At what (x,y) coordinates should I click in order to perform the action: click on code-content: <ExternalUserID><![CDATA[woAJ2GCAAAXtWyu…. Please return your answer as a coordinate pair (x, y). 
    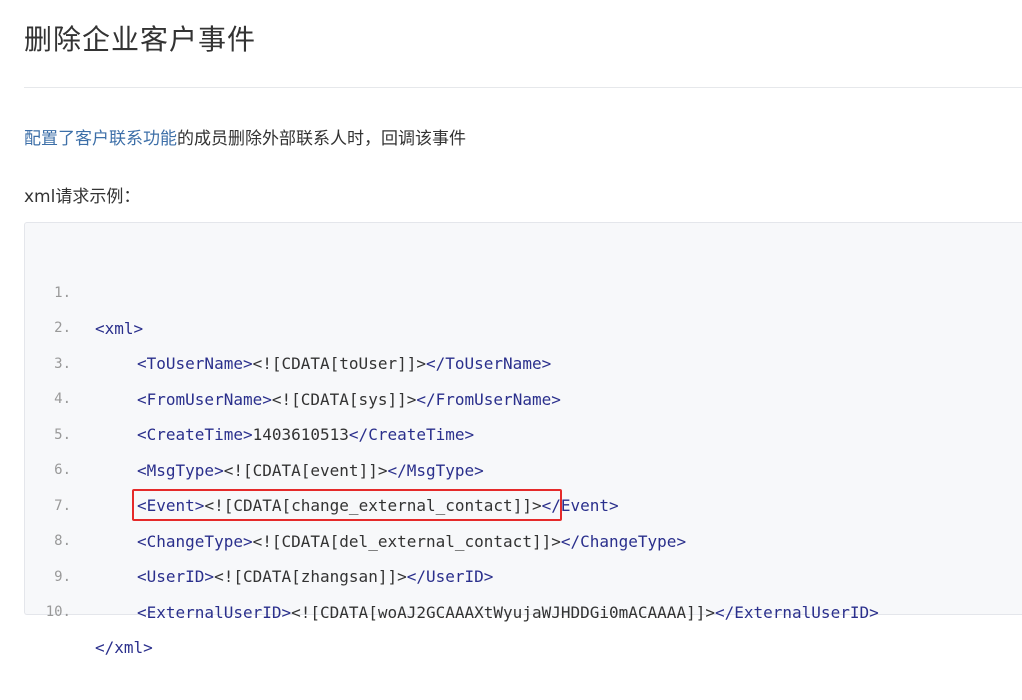
    Looking at the image, I should click on (487, 612).